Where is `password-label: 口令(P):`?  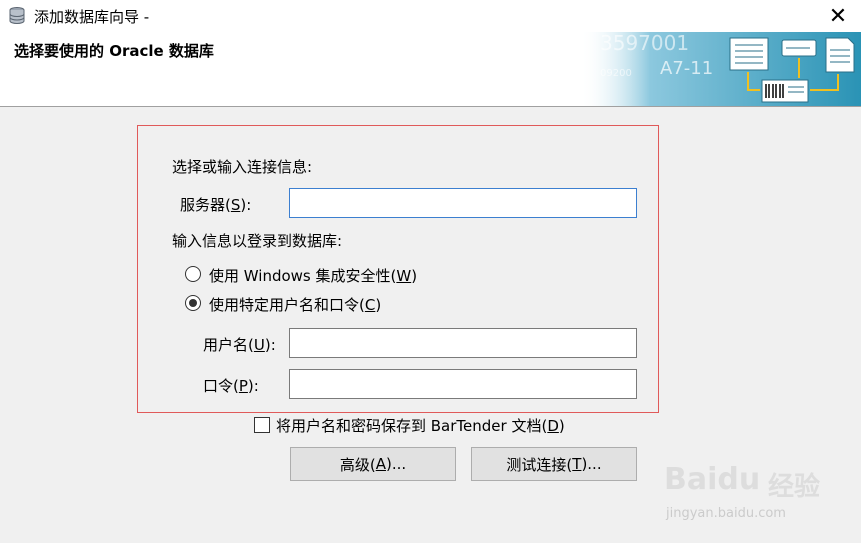
password-label: 口令(P): is located at coordinates (231, 386).